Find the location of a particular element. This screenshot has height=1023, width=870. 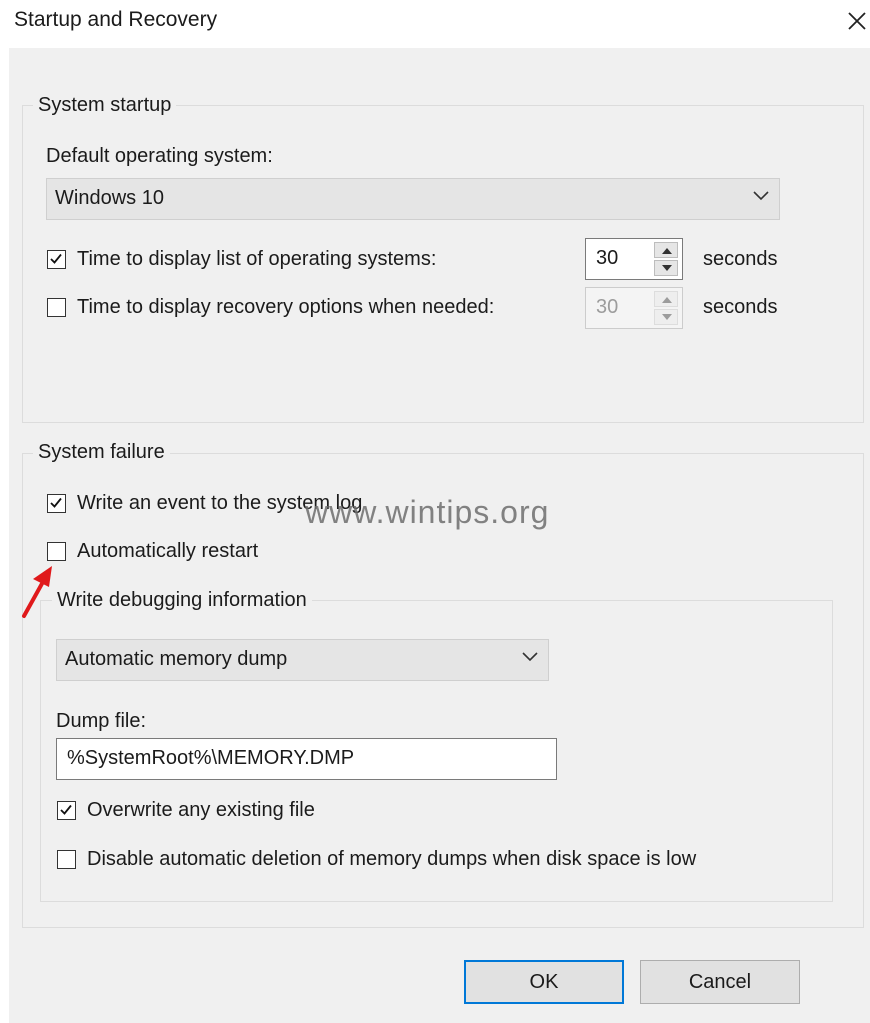

ok-button: OK is located at coordinates (544, 982).